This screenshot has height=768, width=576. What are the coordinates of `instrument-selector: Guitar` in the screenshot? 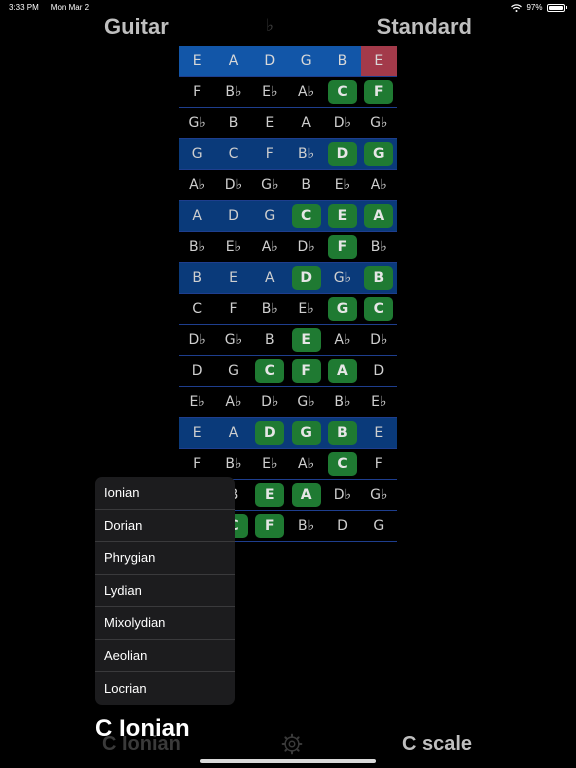 It's located at (136, 27).